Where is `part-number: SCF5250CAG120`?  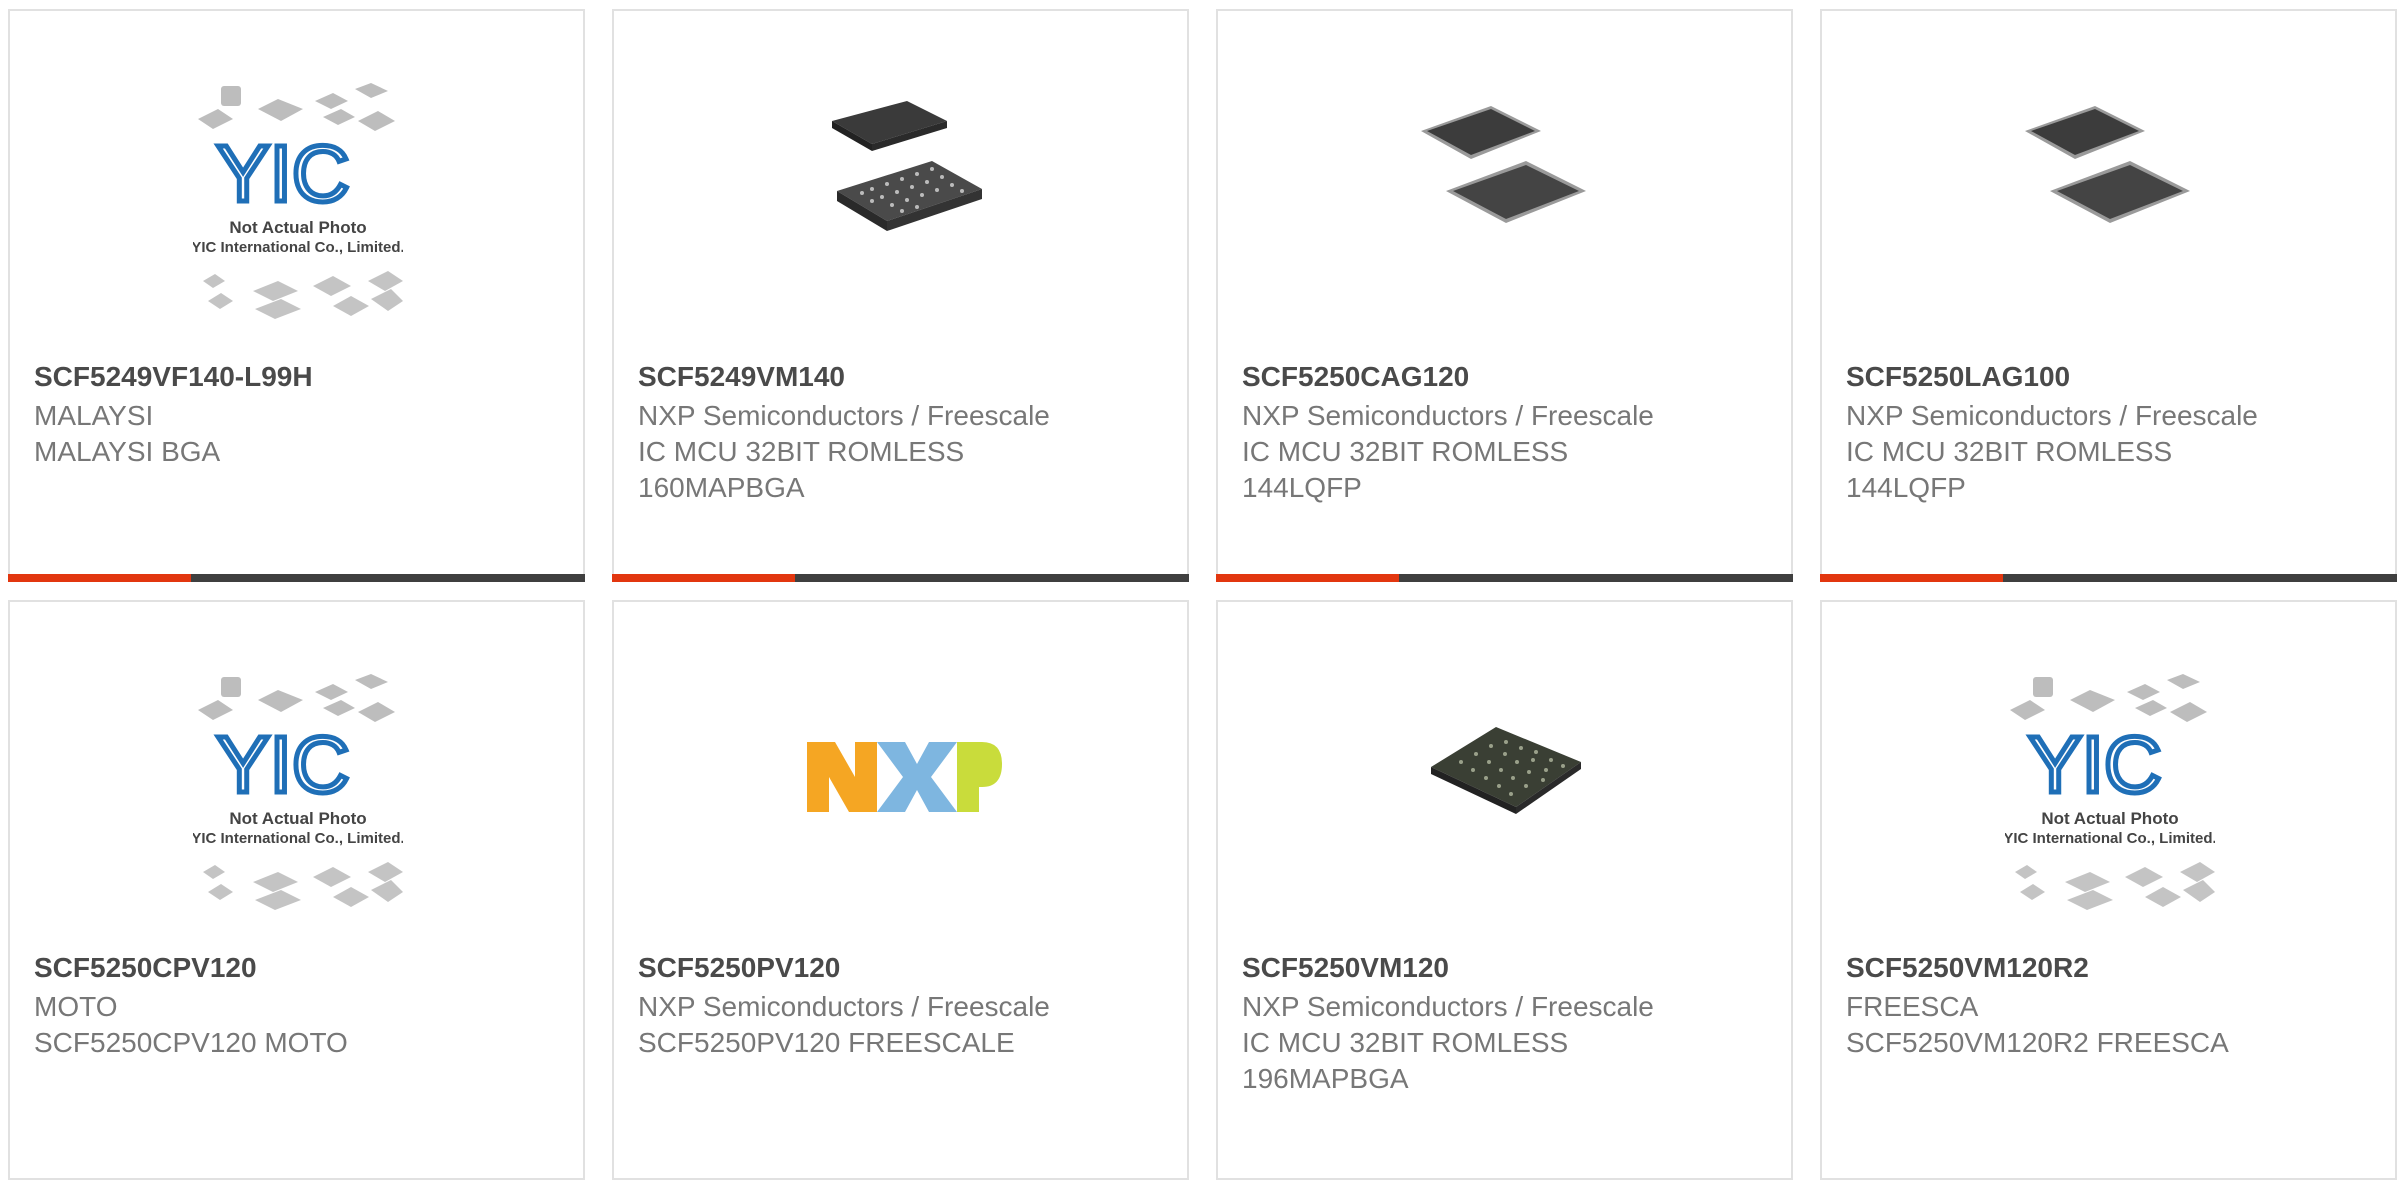 part-number: SCF5250CAG120 is located at coordinates (1355, 377).